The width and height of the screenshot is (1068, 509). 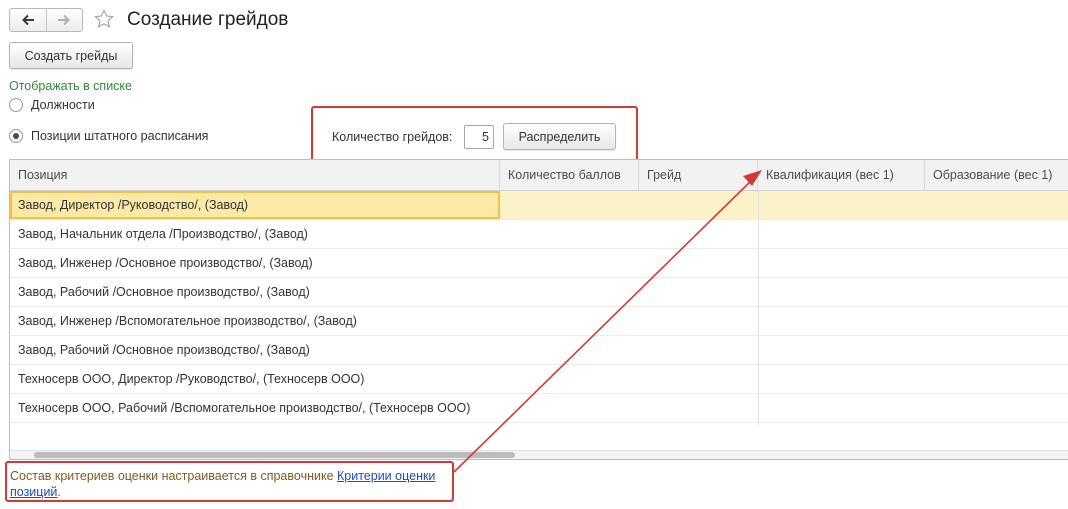 What do you see at coordinates (120, 136) in the screenshot?
I see `radio-label-staff-positions: Позиции штатного расписания` at bounding box center [120, 136].